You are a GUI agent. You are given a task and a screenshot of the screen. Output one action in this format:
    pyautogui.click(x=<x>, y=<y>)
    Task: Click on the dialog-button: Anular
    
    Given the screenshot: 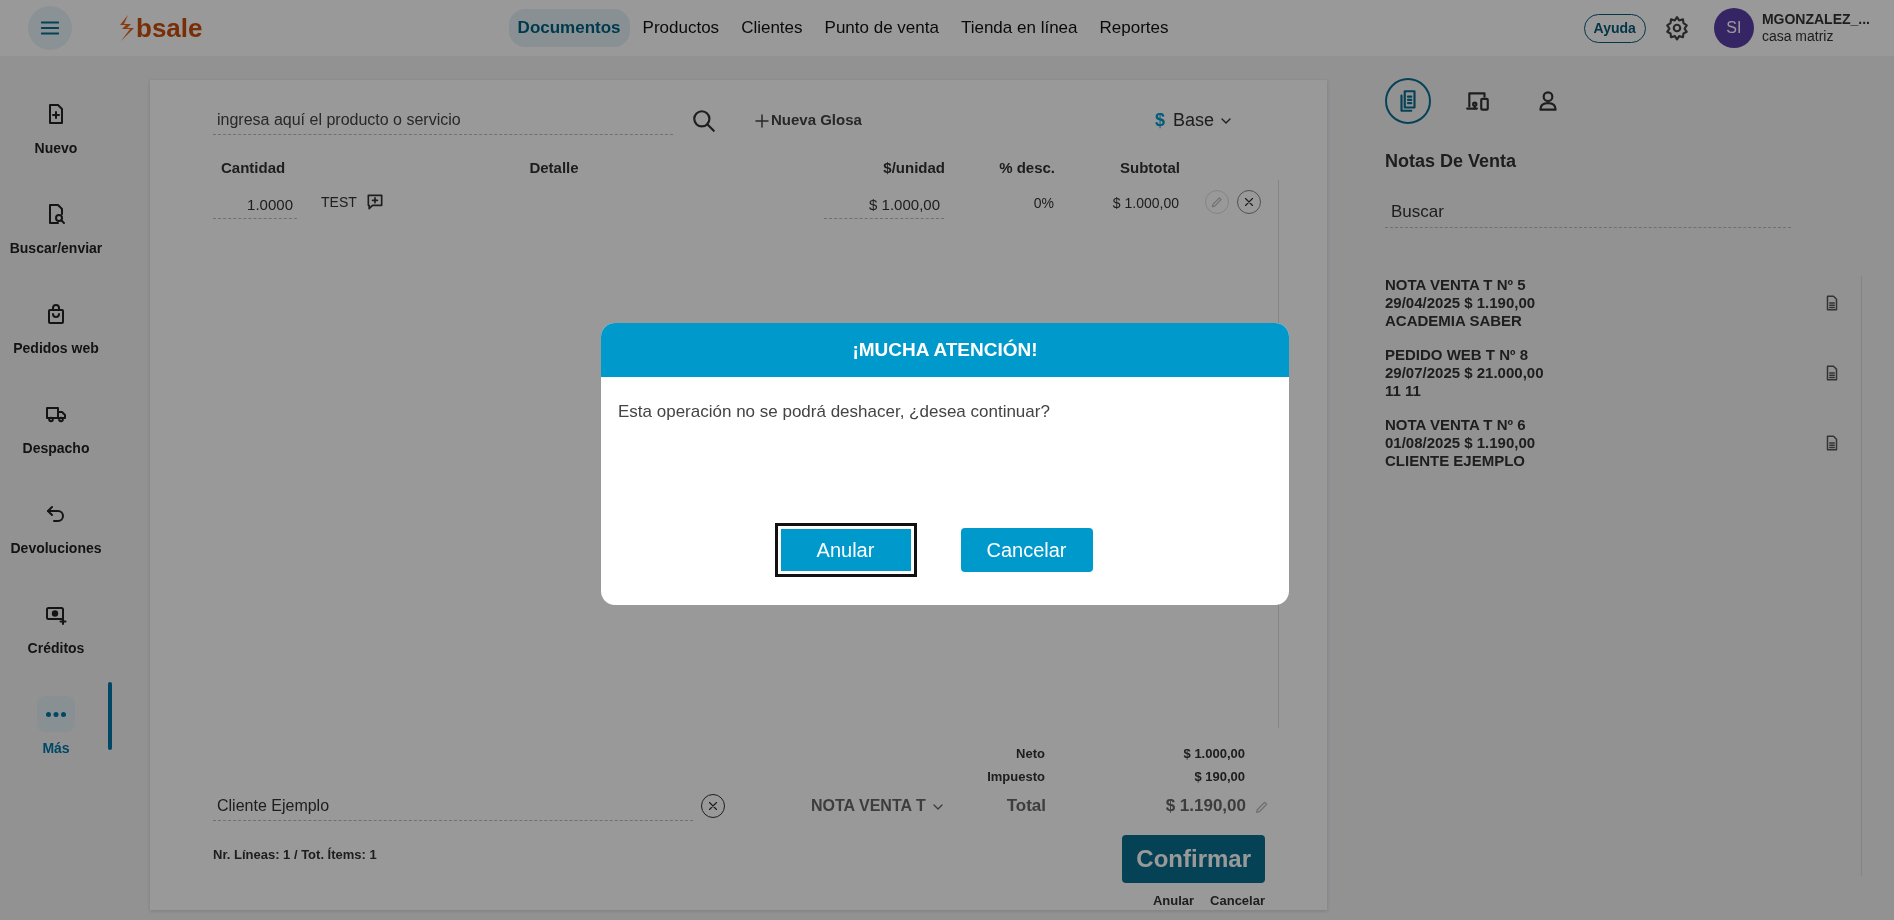 What is the action you would take?
    pyautogui.click(x=845, y=550)
    